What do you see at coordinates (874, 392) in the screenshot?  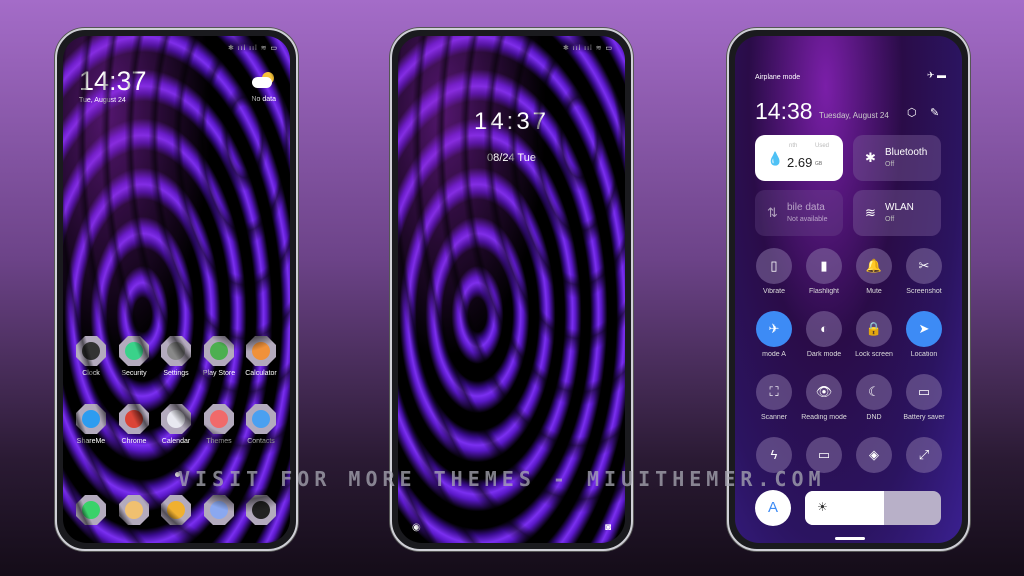 I see `dnd-icon: ☾` at bounding box center [874, 392].